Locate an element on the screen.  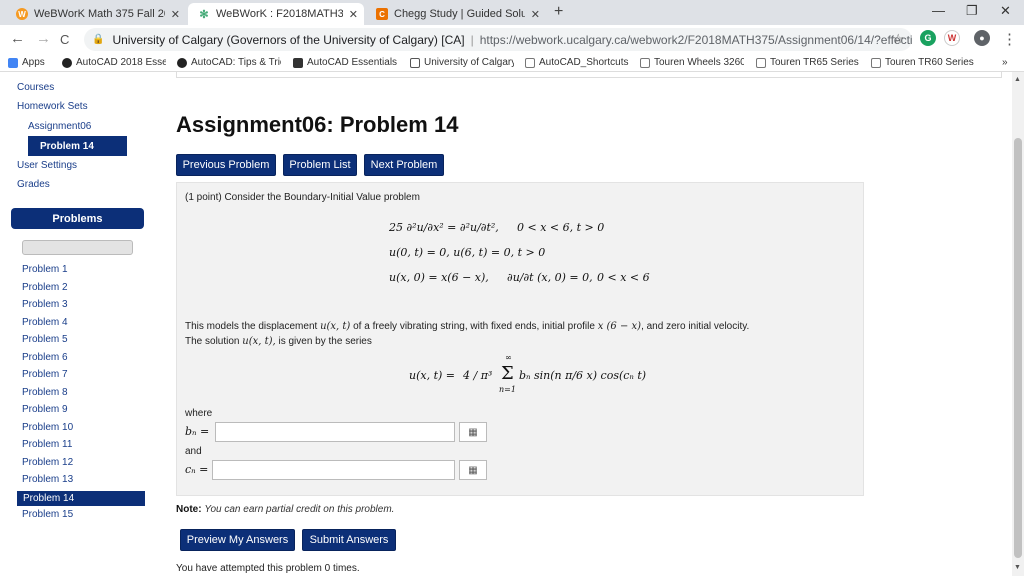
problem-list-item: Problem 1 is located at coordinates (45, 269).